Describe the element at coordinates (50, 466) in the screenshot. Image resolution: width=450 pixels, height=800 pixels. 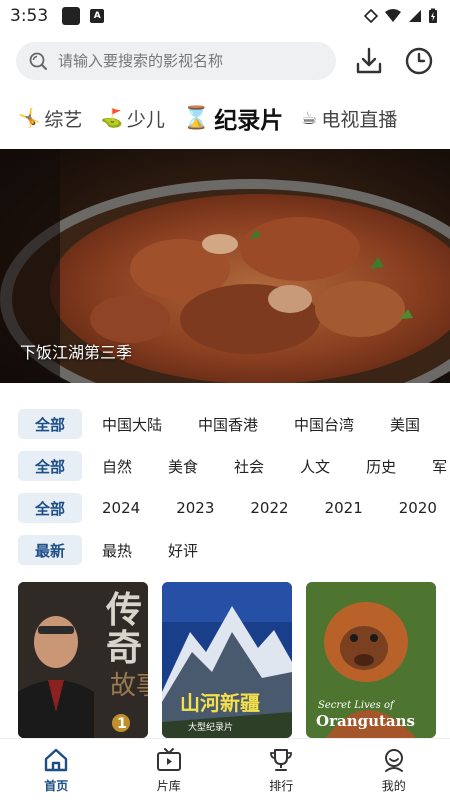
I see `filter-genre-all: 全部` at that location.